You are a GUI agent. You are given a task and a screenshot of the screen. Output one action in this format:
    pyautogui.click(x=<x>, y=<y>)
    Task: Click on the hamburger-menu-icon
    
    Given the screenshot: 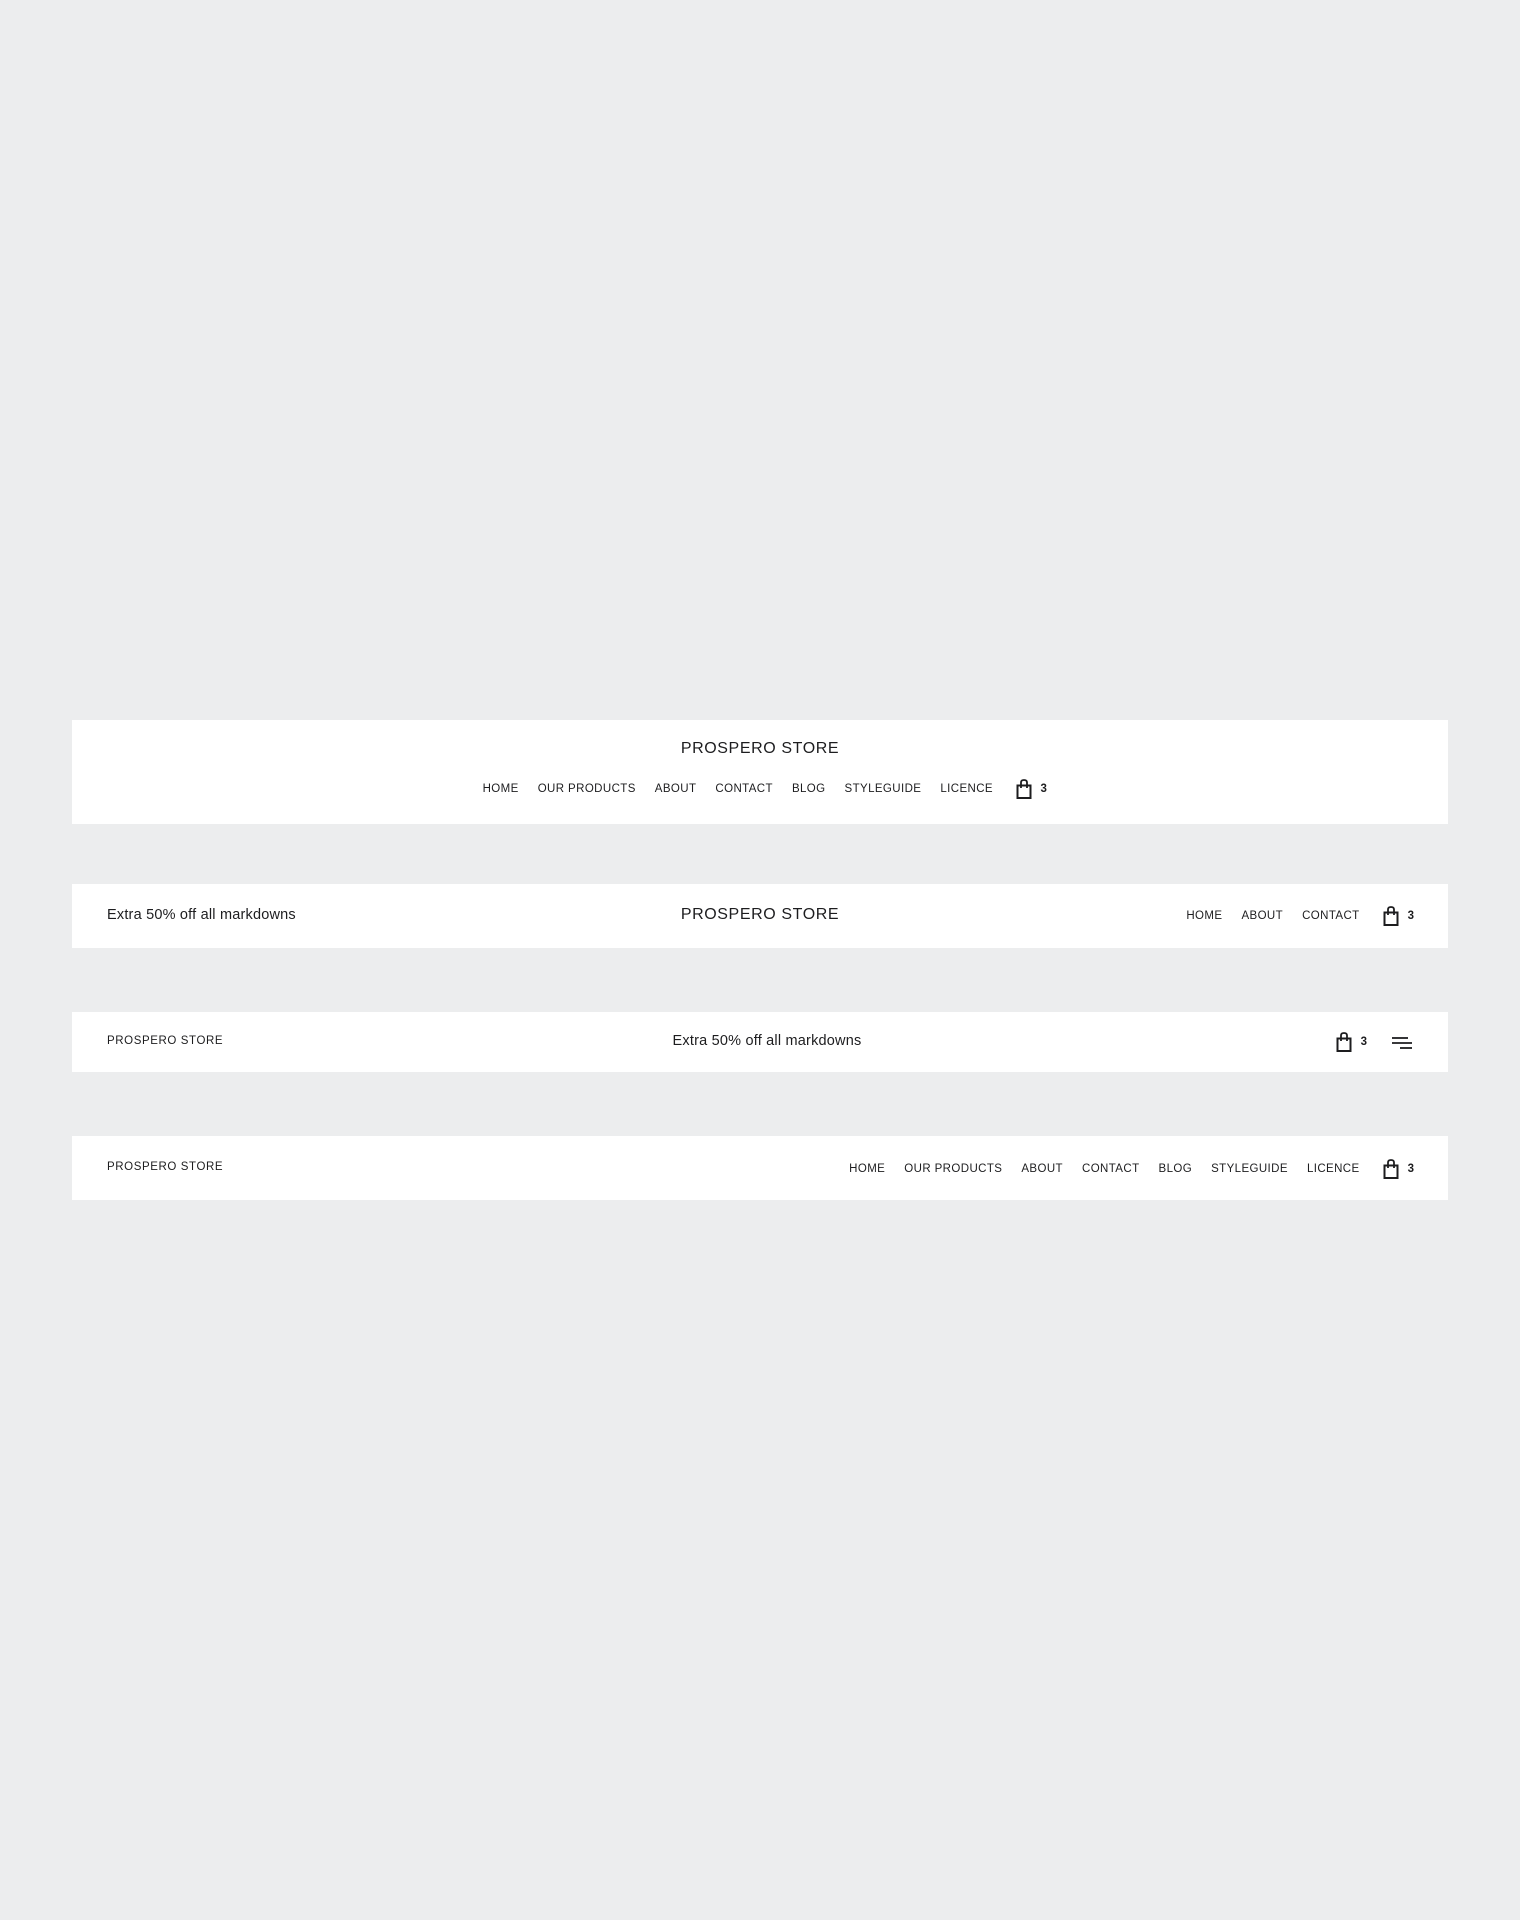 What is the action you would take?
    pyautogui.click(x=1403, y=1042)
    